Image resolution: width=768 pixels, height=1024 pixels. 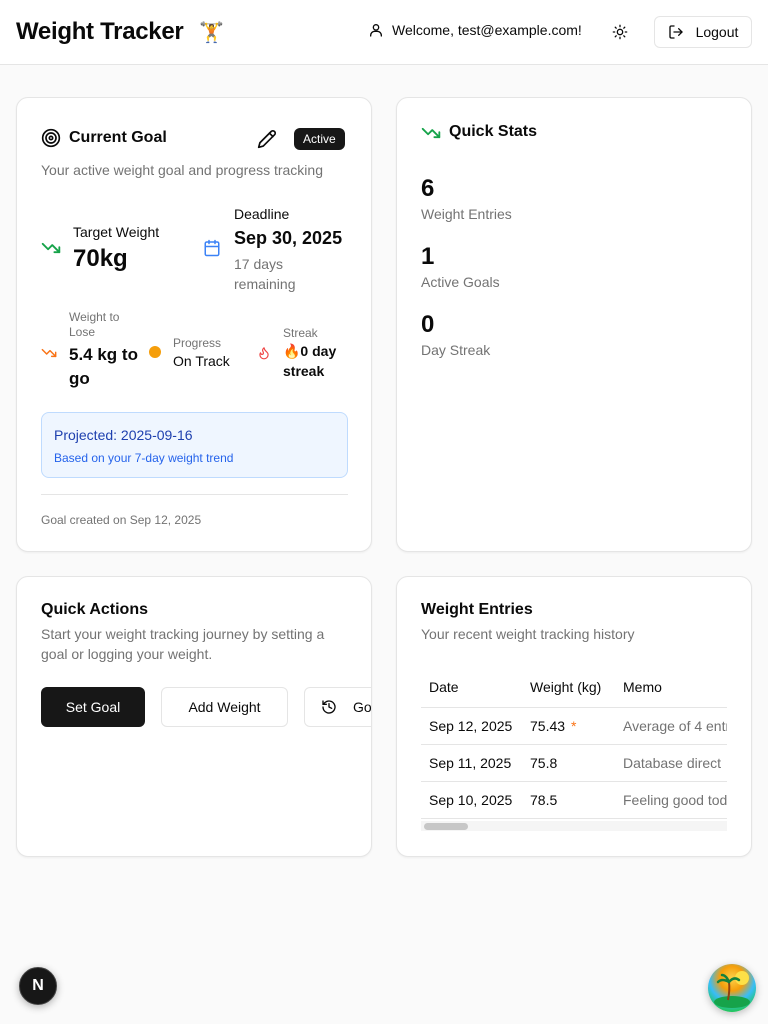 I want to click on stat-label: Active Goals, so click(x=460, y=282).